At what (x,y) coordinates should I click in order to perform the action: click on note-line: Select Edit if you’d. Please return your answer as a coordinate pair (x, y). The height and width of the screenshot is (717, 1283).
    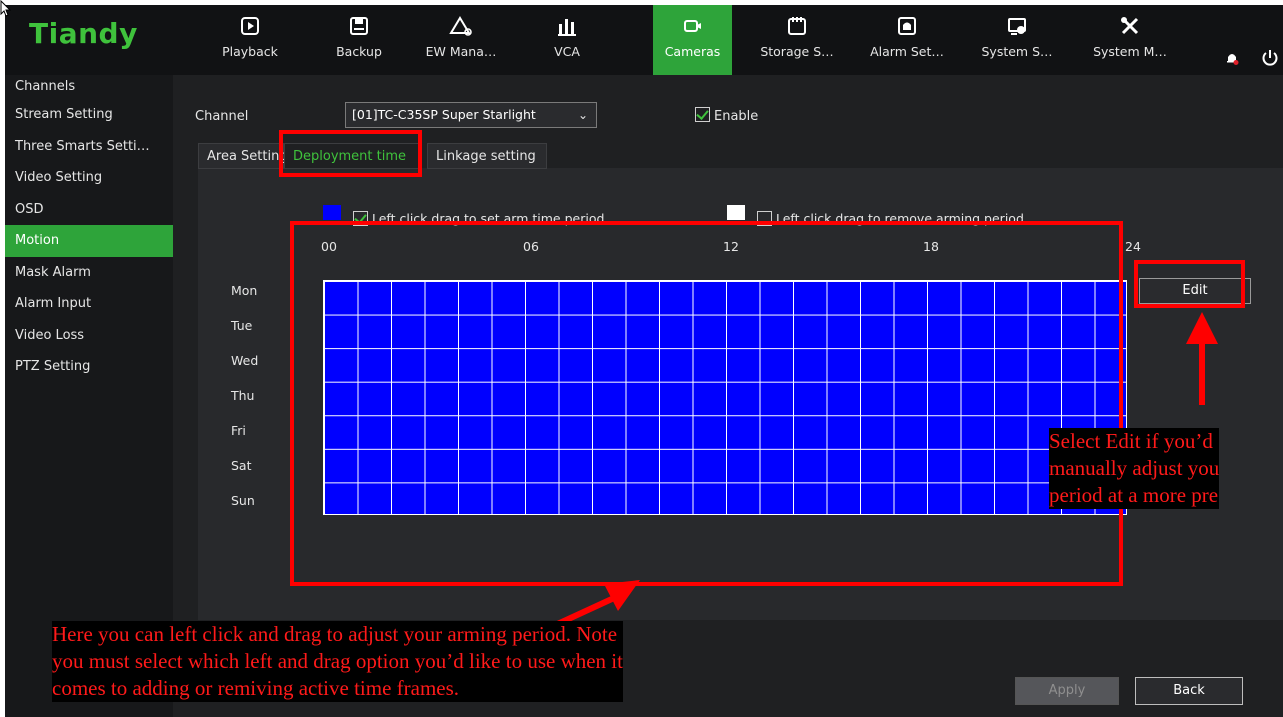
    Looking at the image, I should click on (1134, 441).